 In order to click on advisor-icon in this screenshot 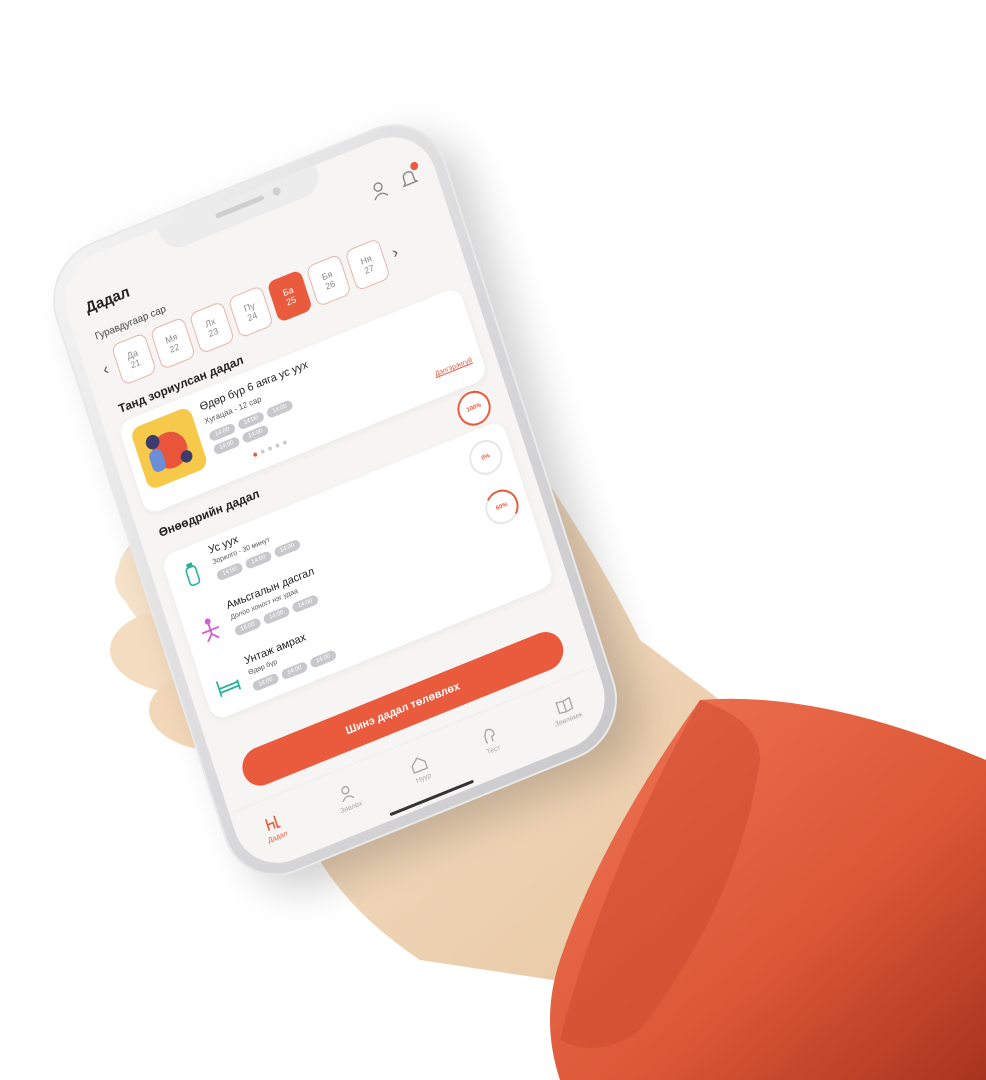, I will do `click(348, 794)`.